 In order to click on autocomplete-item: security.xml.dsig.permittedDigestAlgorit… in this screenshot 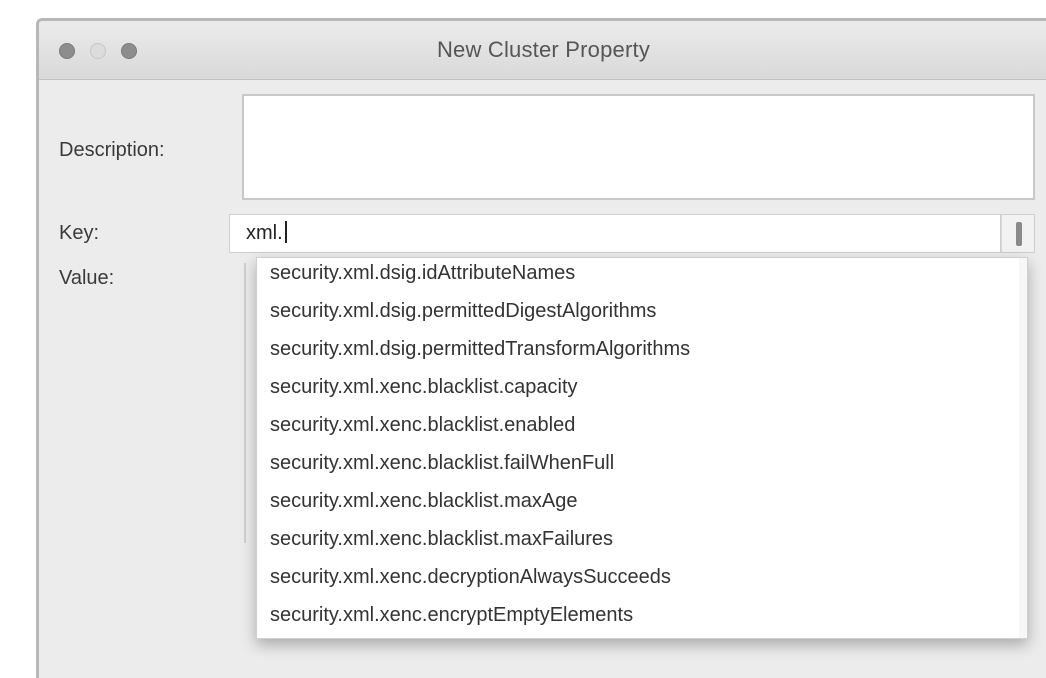, I will do `click(463, 311)`.